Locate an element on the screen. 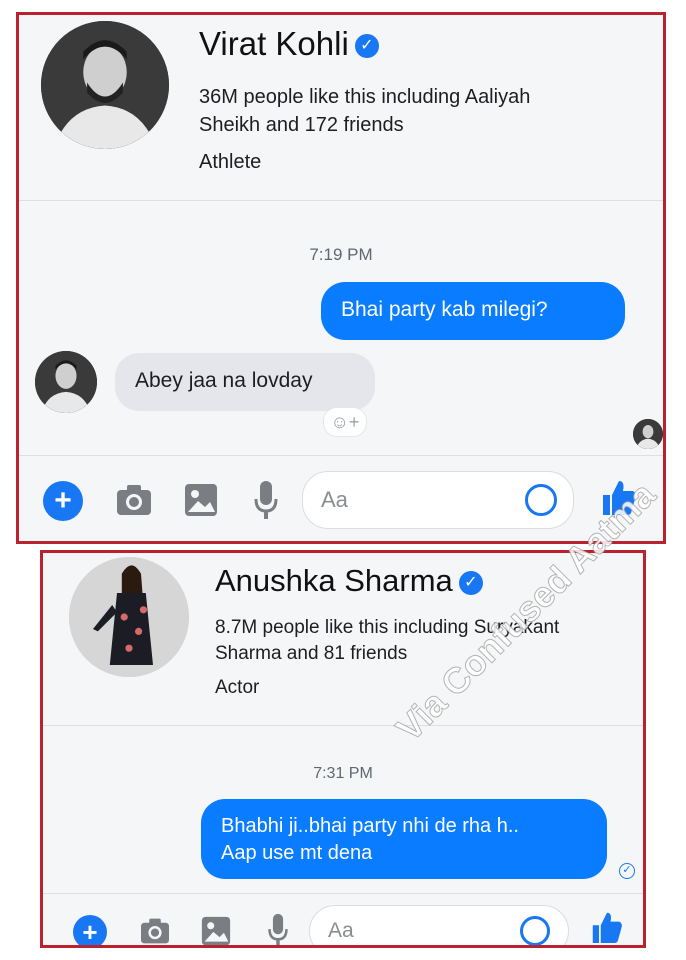 Image resolution: width=686 pixels, height=960 pixels. outgoing-message-line-1: Bhabhi ji..bhai party nhi de rha h.. is located at coordinates (370, 826).